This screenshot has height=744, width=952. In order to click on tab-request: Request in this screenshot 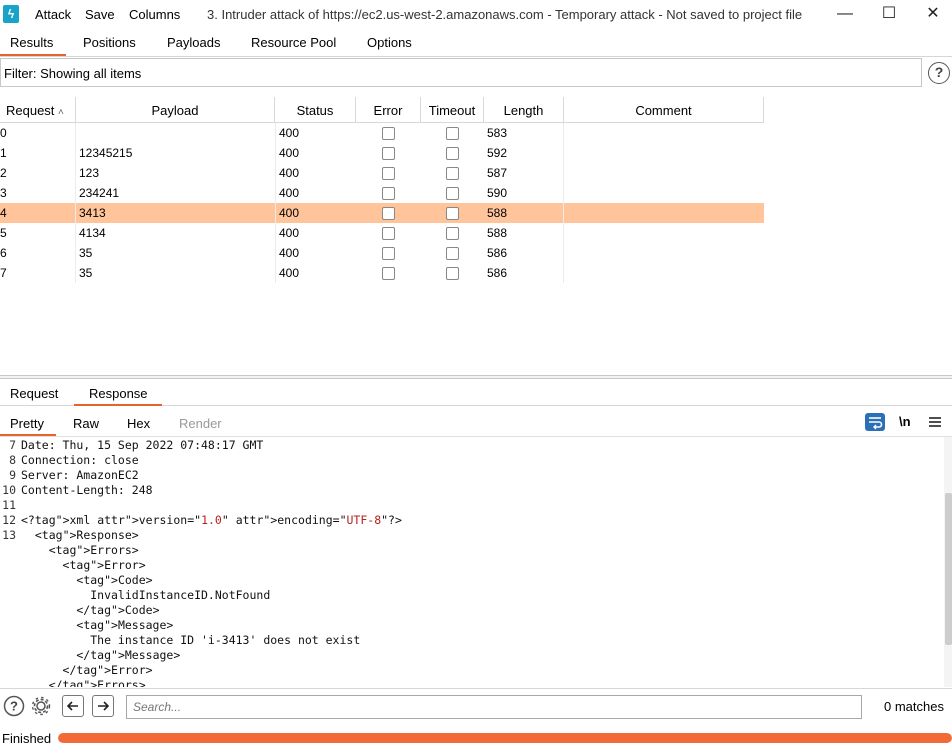, I will do `click(34, 393)`.